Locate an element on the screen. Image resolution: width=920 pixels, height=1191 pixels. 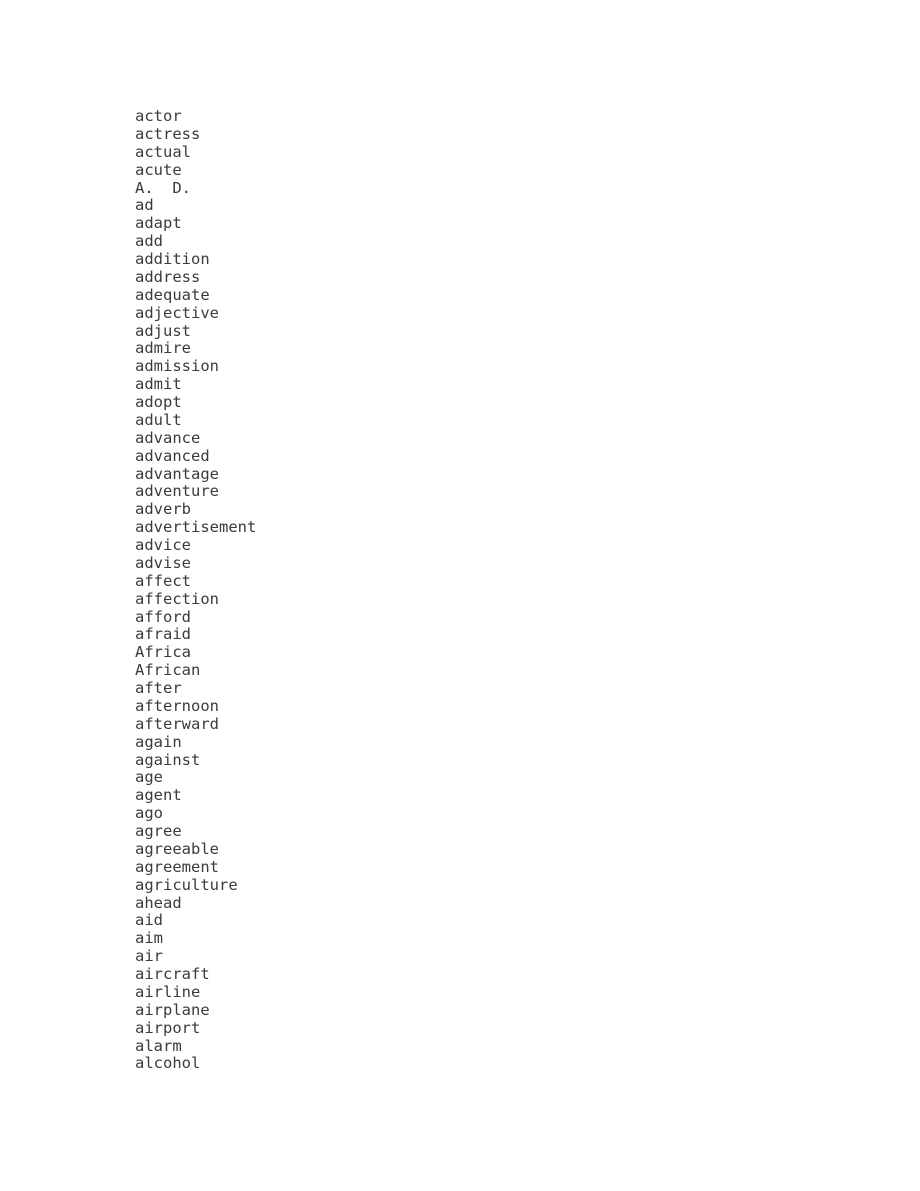
list-item: ahead is located at coordinates (158, 902).